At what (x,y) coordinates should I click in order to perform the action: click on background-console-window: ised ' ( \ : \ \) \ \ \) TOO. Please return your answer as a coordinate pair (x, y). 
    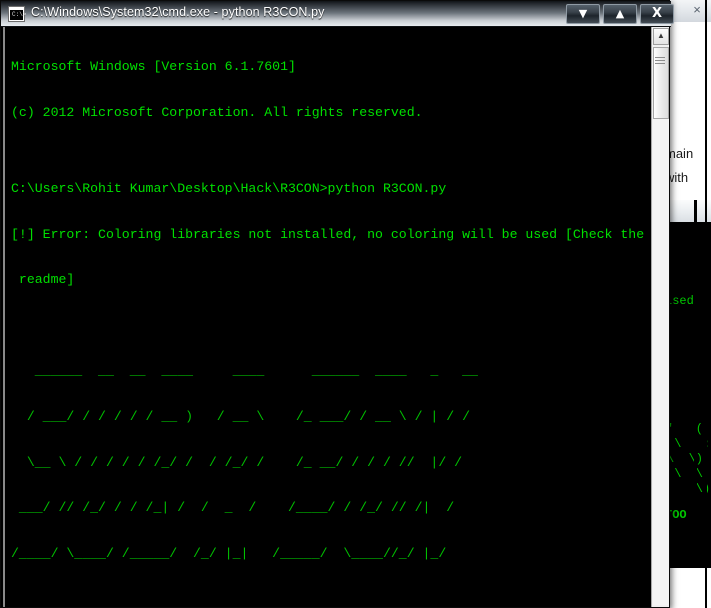
    Looking at the image, I should click on (687, 384).